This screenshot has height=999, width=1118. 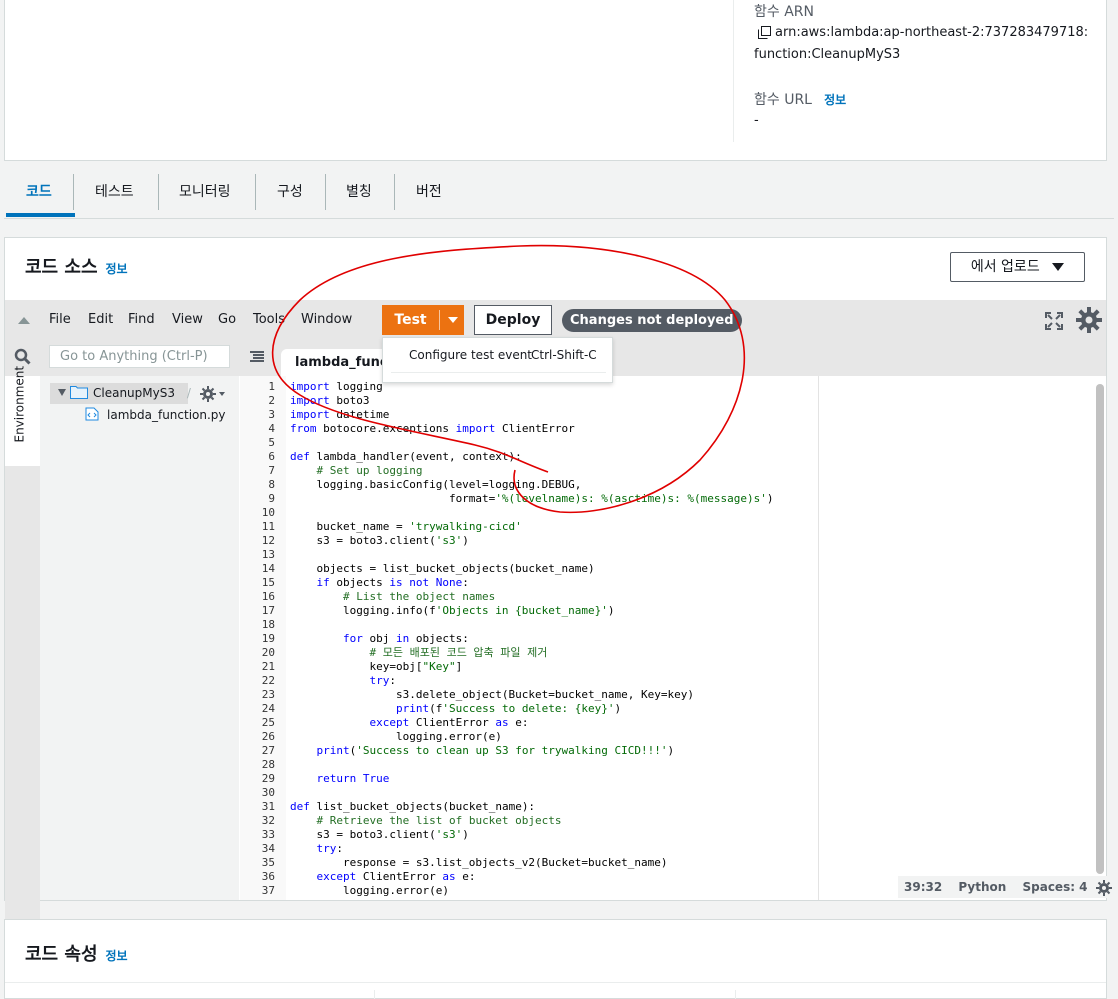 I want to click on environment-label: Environment, so click(x=19, y=404).